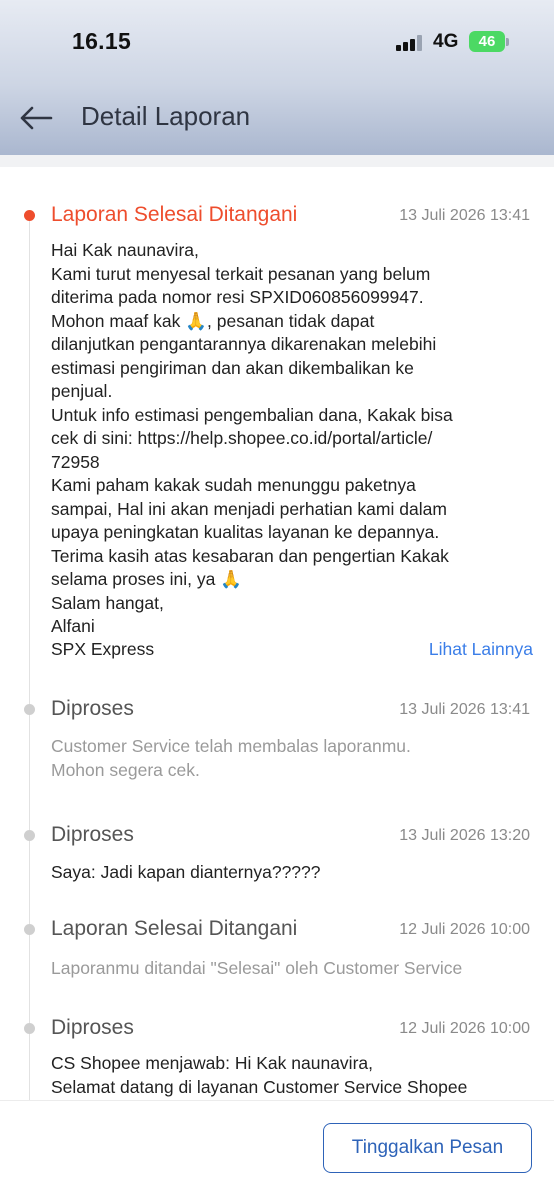  What do you see at coordinates (29, 657) in the screenshot?
I see `timeline-line` at bounding box center [29, 657].